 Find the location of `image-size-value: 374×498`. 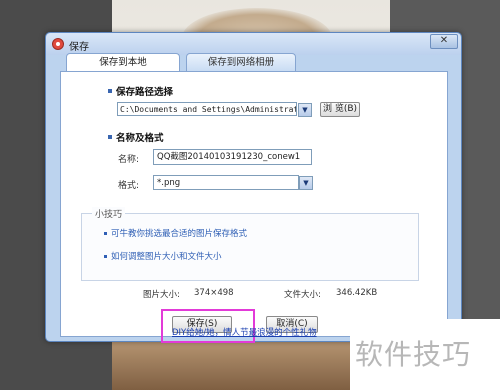

image-size-value: 374×498 is located at coordinates (214, 293).